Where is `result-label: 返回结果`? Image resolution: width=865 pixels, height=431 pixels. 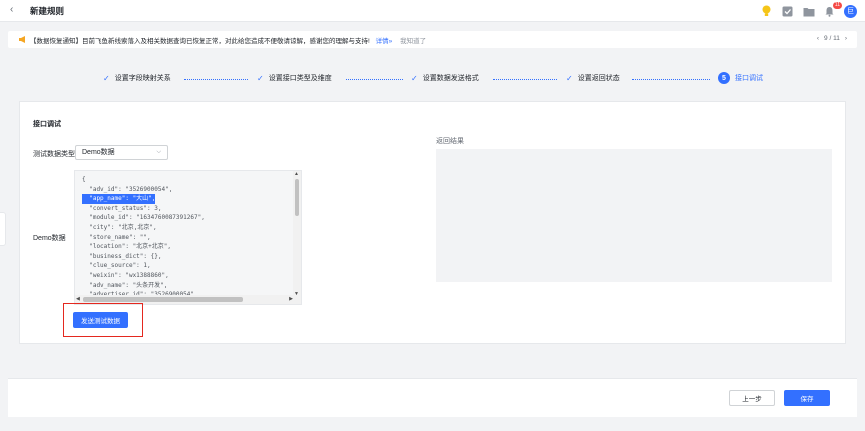 result-label: 返回结果 is located at coordinates (450, 141).